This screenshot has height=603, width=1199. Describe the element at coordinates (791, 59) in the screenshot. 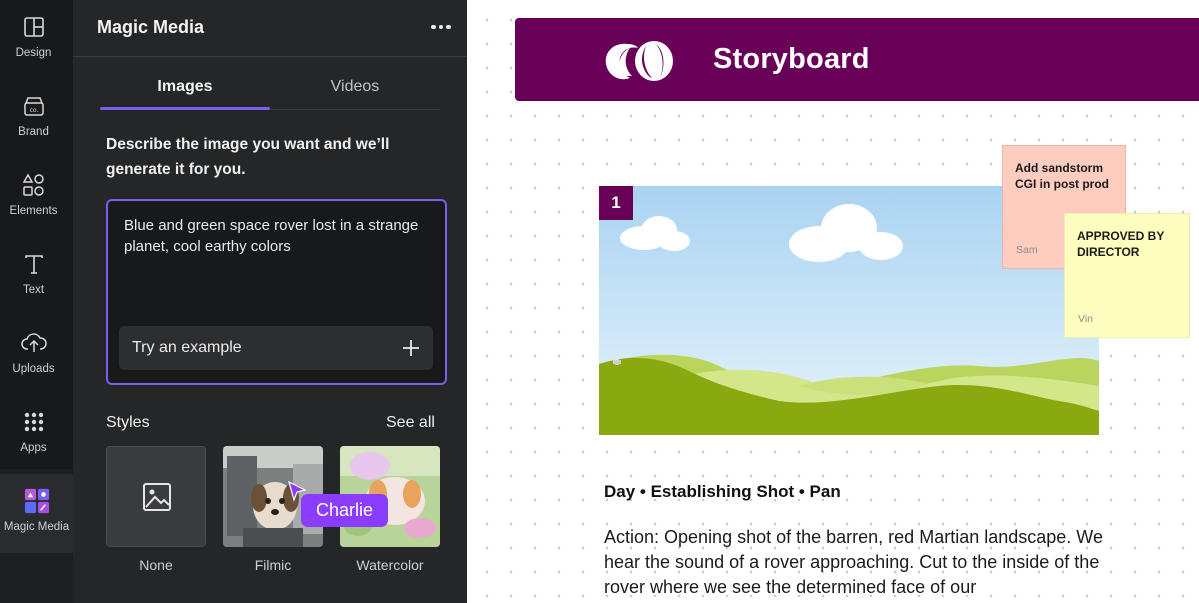

I see `banner-title: Storyboard` at that location.